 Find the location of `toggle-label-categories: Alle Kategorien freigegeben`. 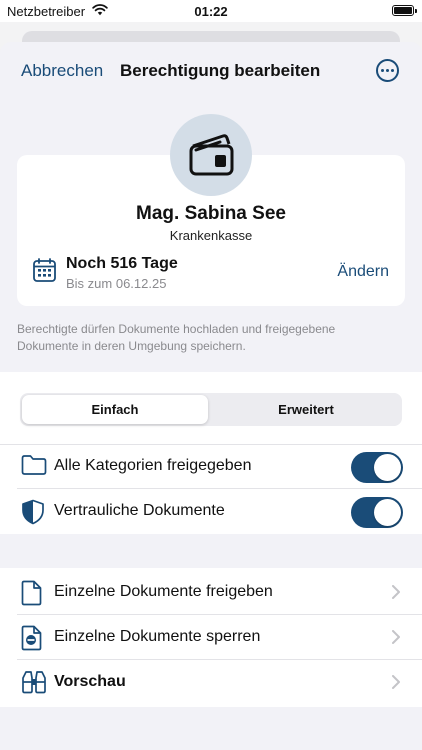

toggle-label-categories: Alle Kategorien freigegeben is located at coordinates (153, 465).